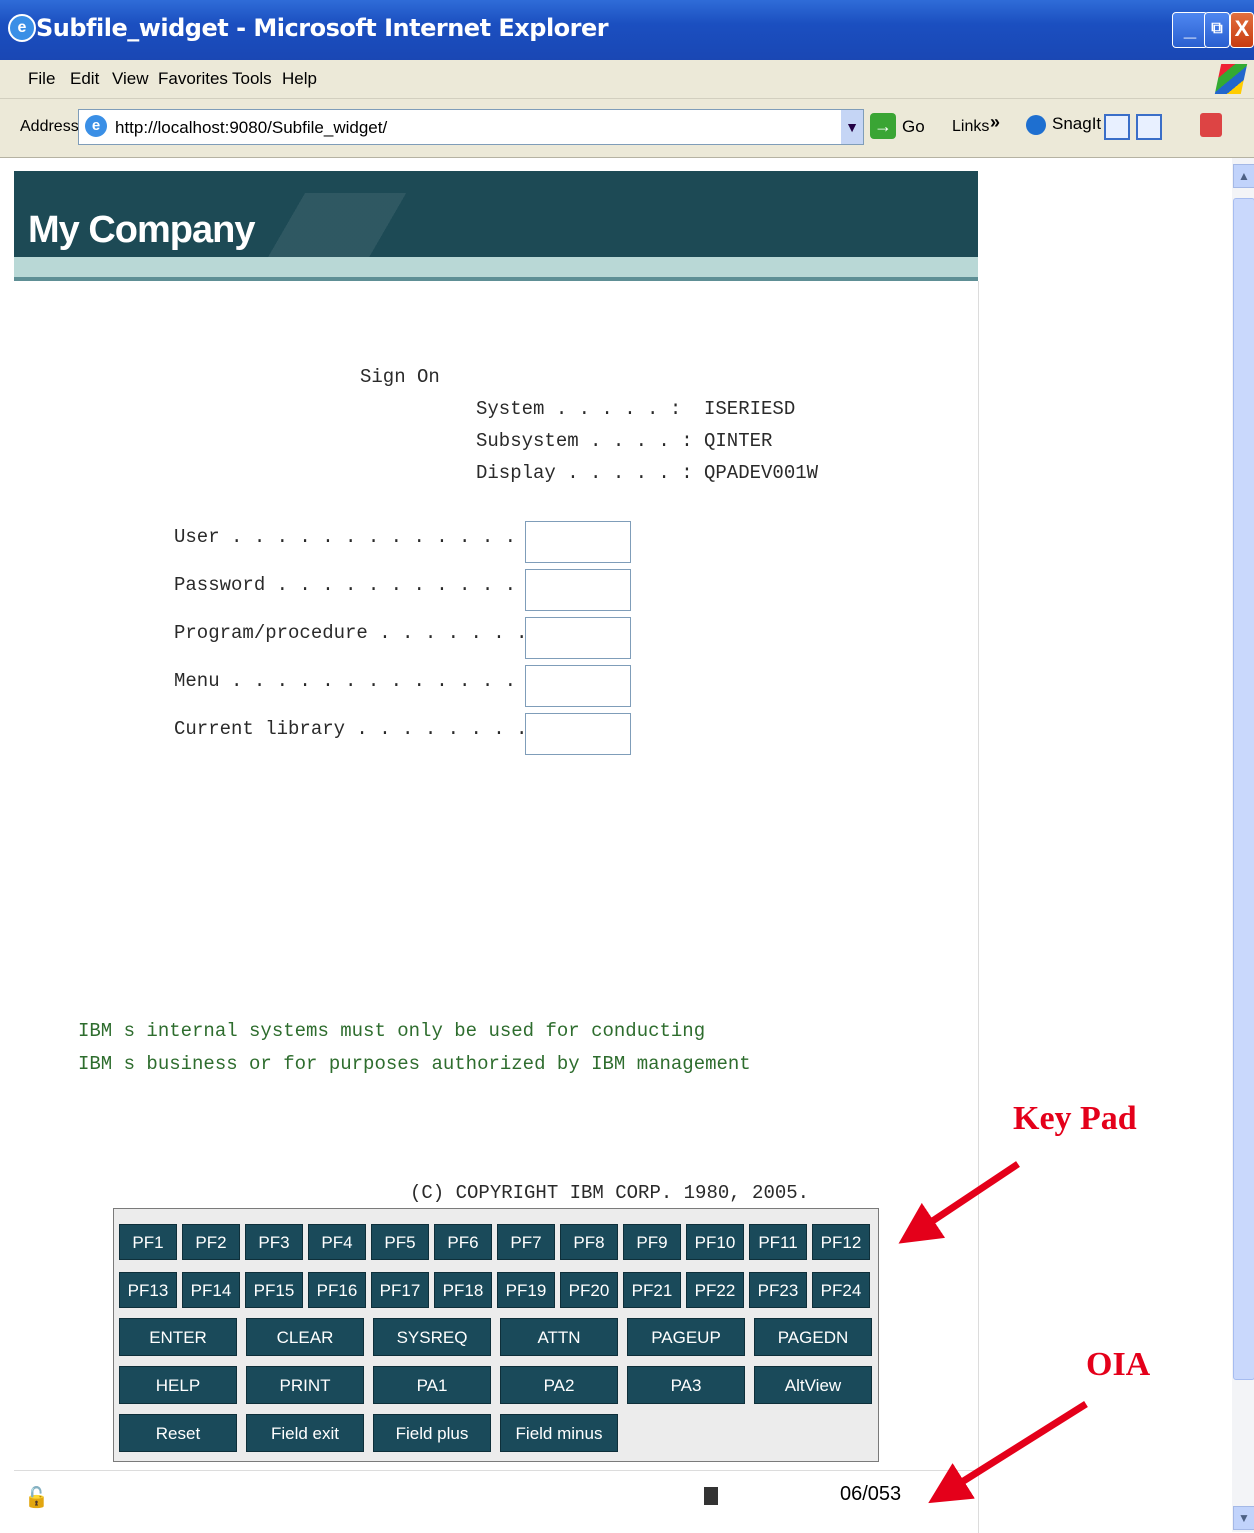 The width and height of the screenshot is (1254, 1533). What do you see at coordinates (993, 1332) in the screenshot?
I see `annotation-arrows` at bounding box center [993, 1332].